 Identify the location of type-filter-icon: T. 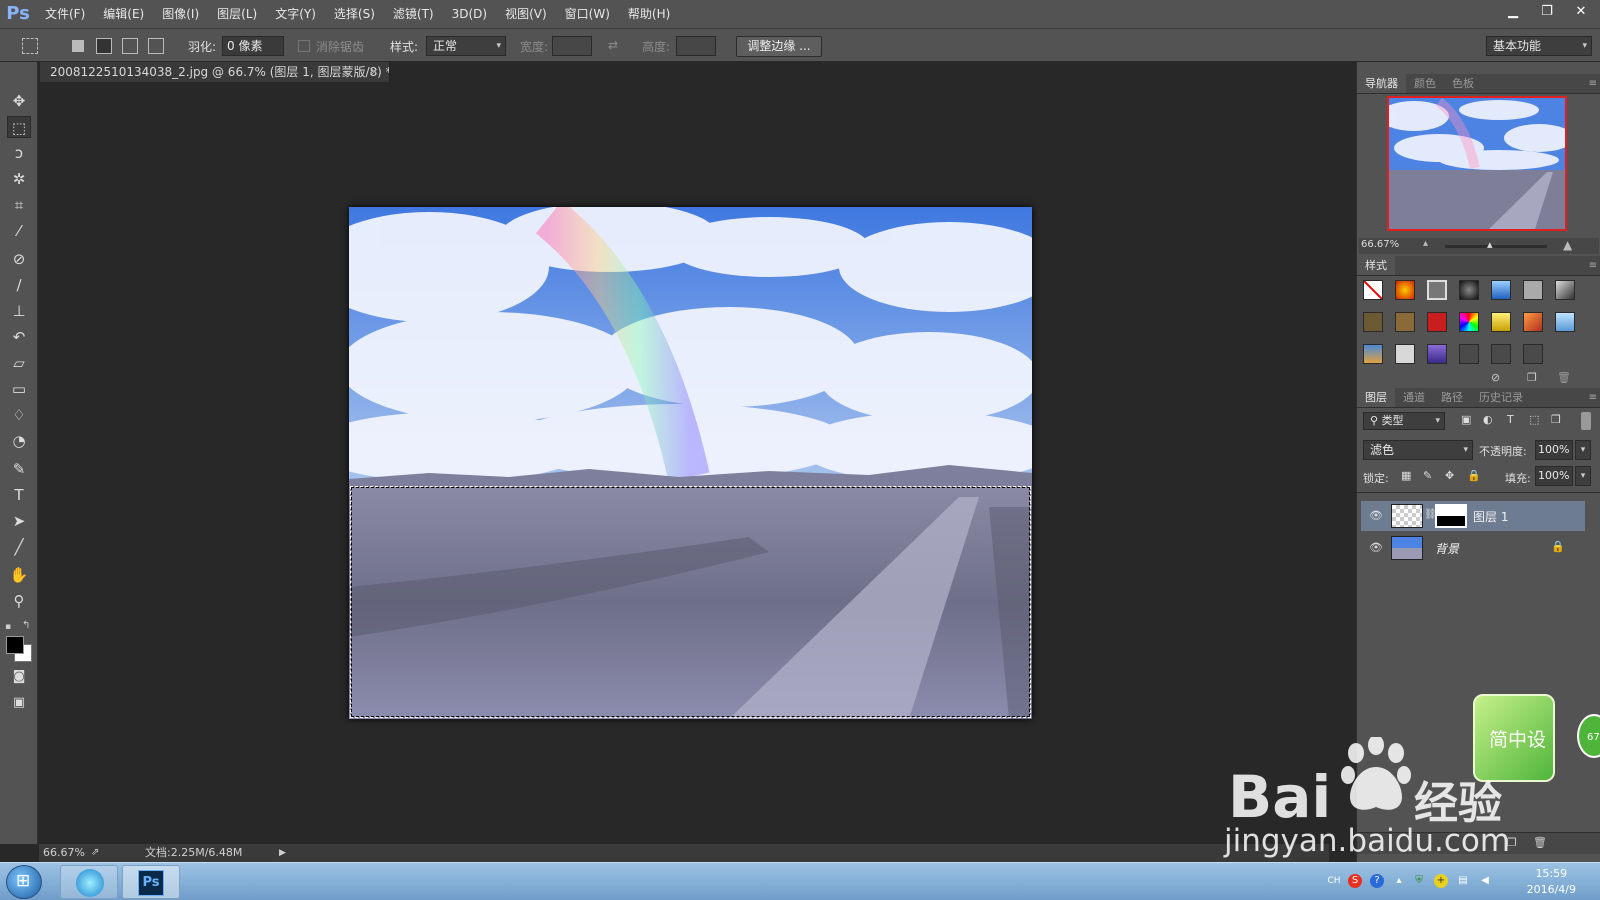
(1510, 419).